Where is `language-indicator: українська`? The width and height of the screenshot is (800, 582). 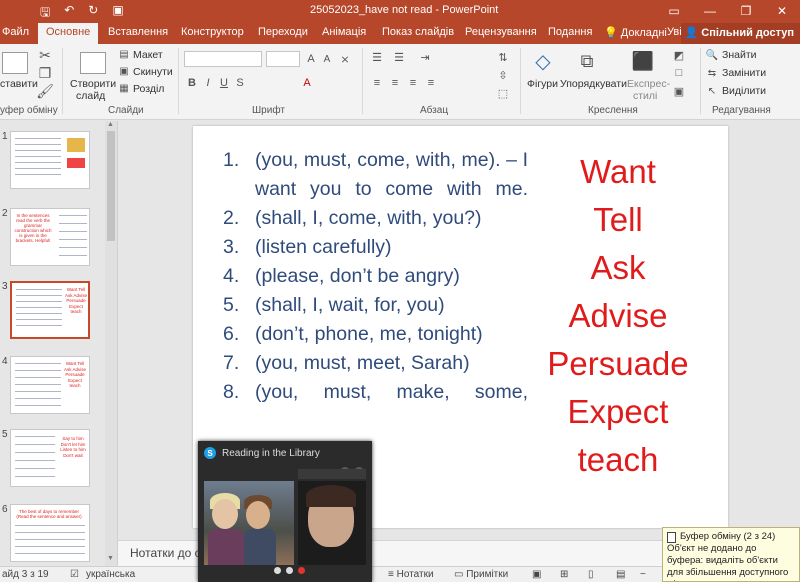 language-indicator: українська is located at coordinates (110, 574).